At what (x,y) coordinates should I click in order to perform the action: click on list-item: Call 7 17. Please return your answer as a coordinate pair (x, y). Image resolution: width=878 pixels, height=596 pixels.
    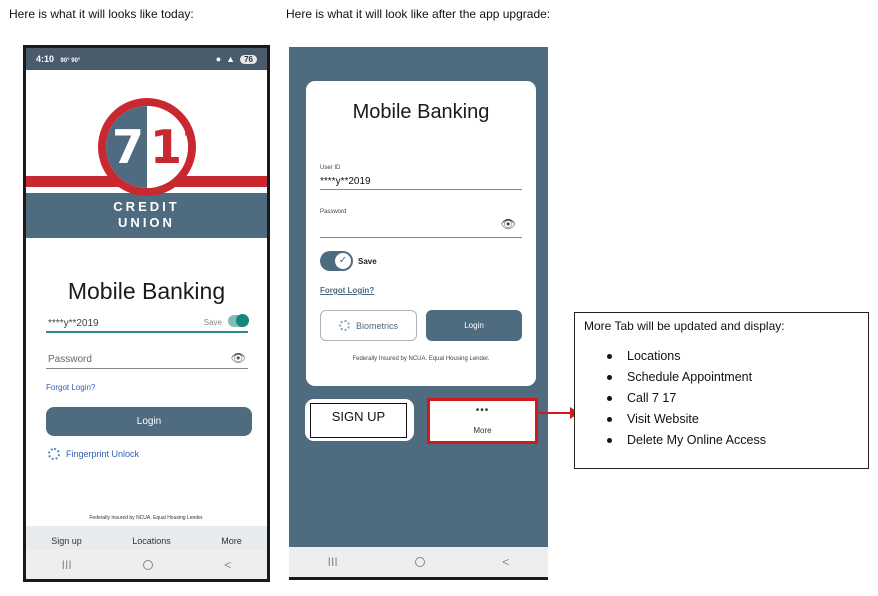
    Looking at the image, I should click on (686, 401).